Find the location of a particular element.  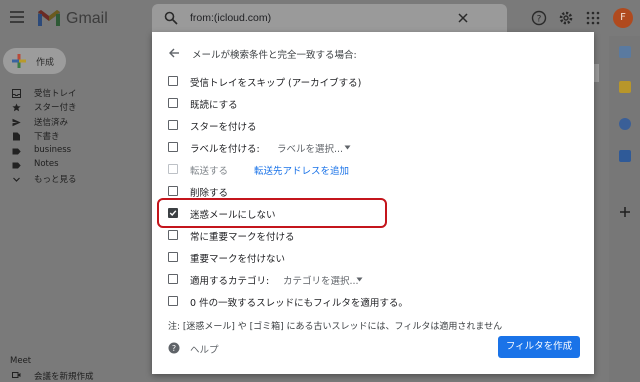

send-icon is located at coordinates (16, 122).